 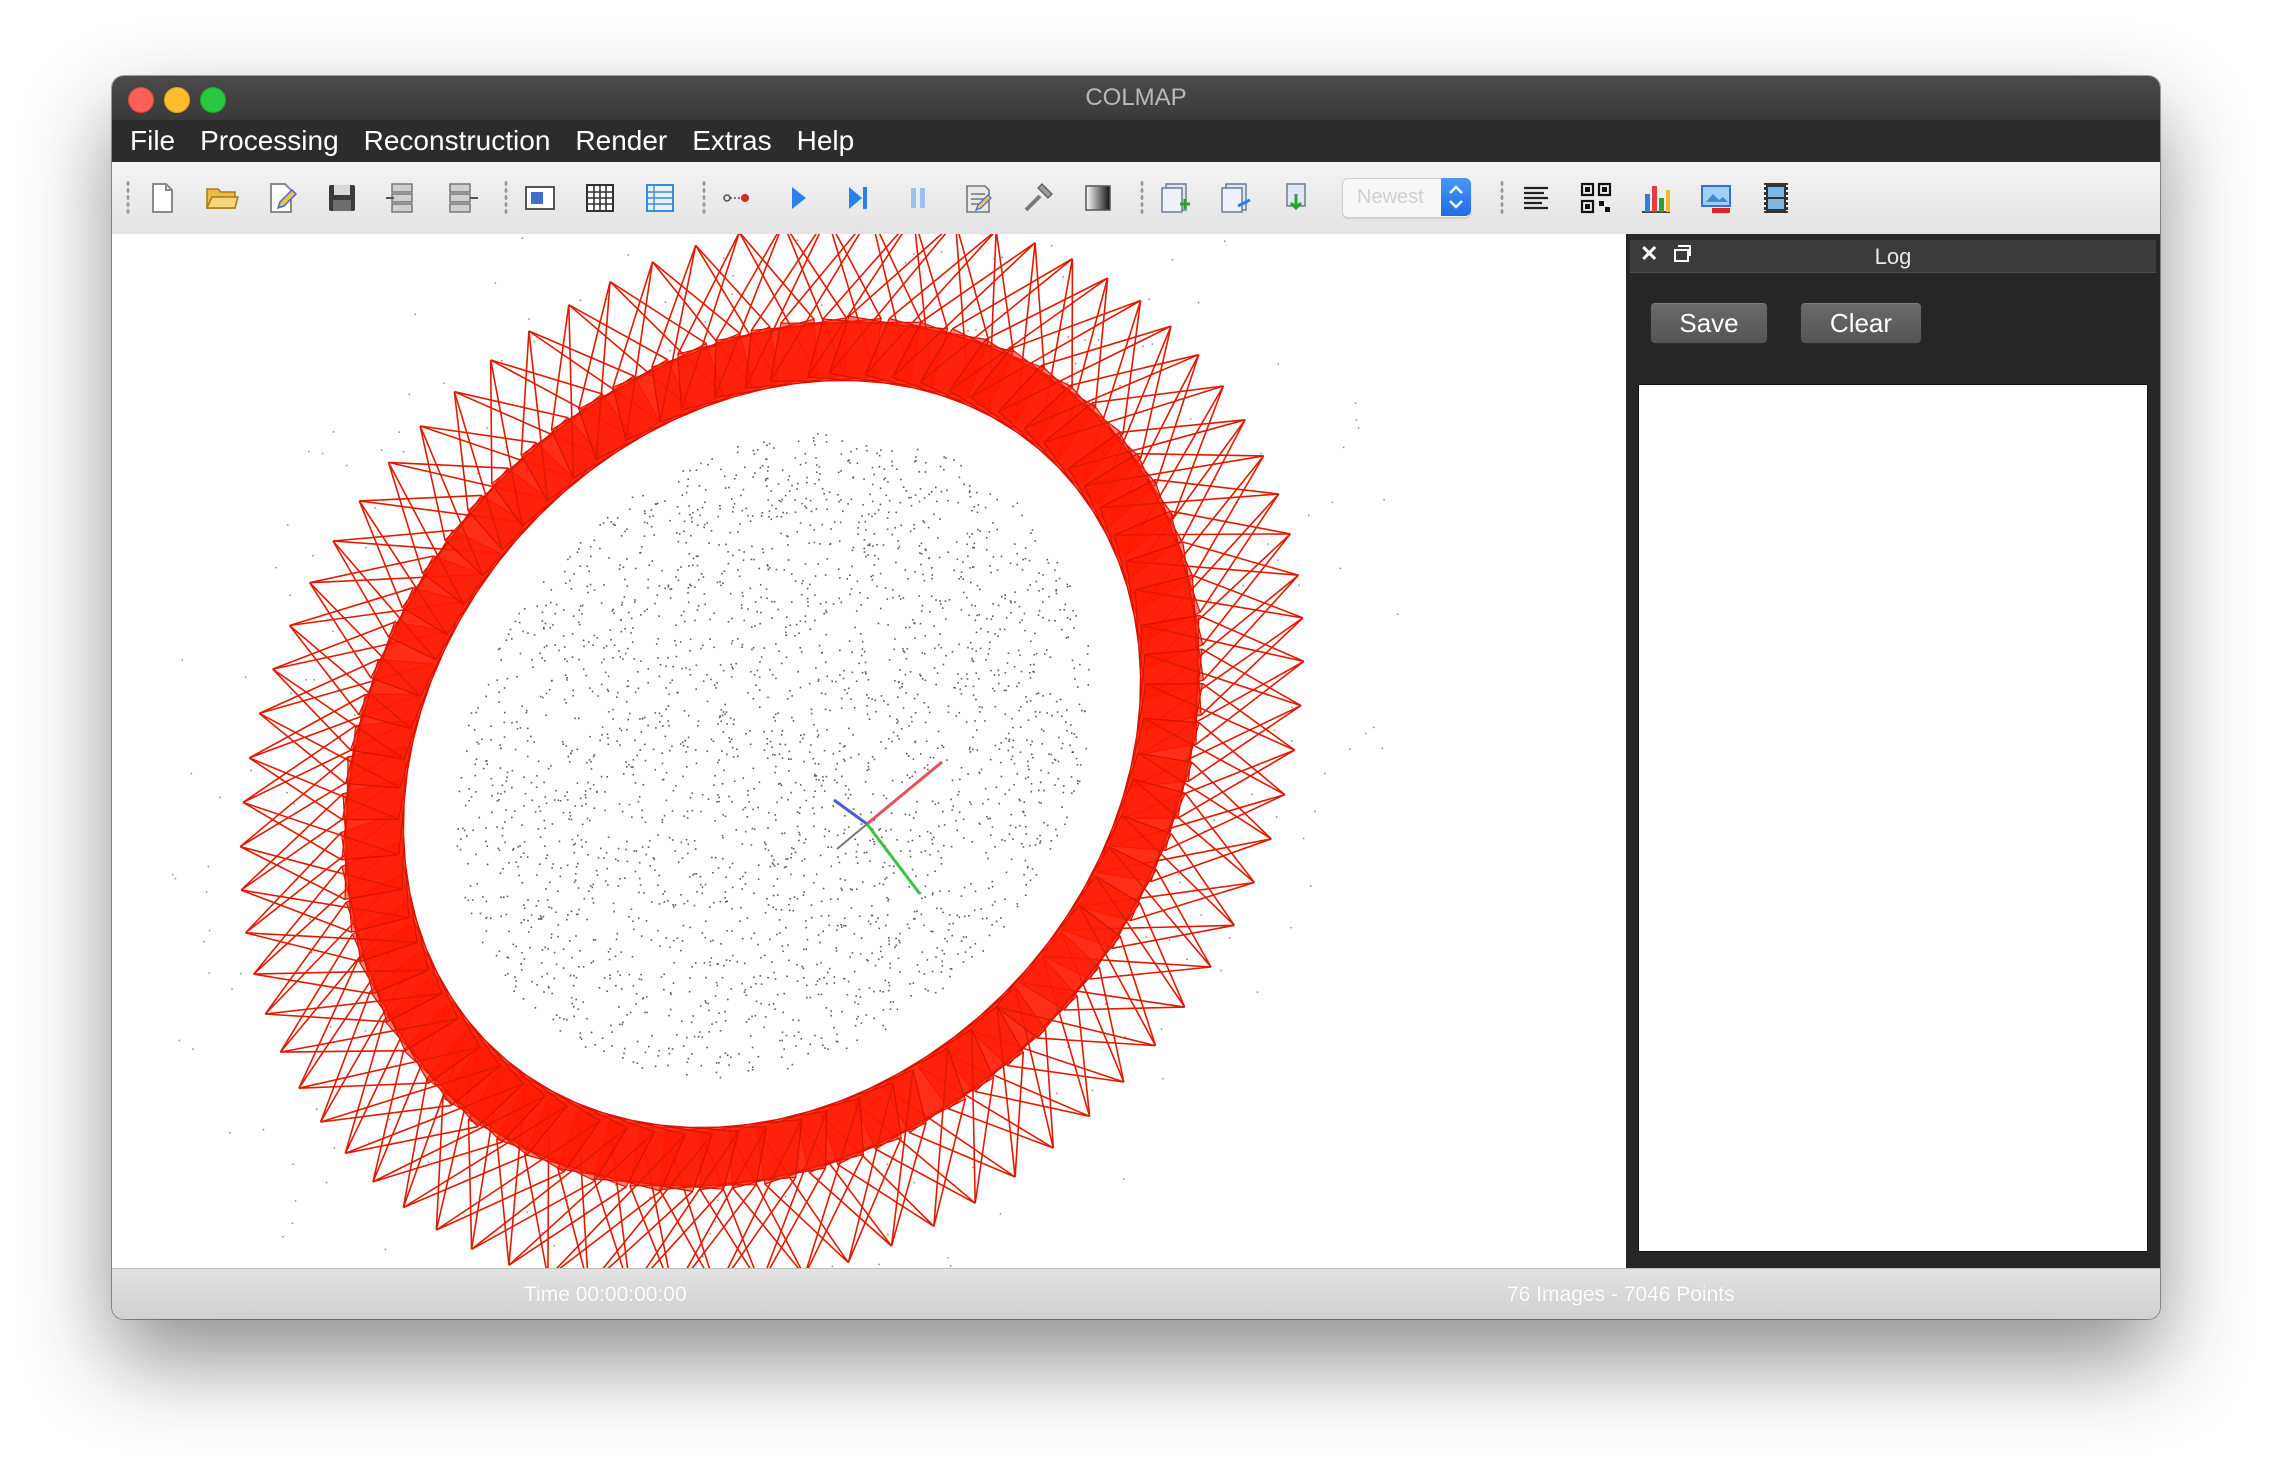 What do you see at coordinates (1176, 198) in the screenshot?
I see `undistort-icon` at bounding box center [1176, 198].